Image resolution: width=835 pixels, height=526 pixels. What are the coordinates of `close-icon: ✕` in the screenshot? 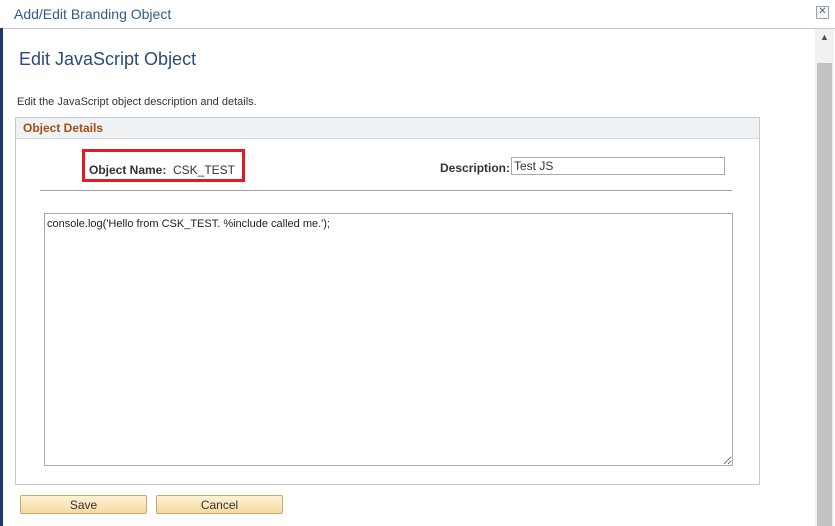 It's located at (822, 12).